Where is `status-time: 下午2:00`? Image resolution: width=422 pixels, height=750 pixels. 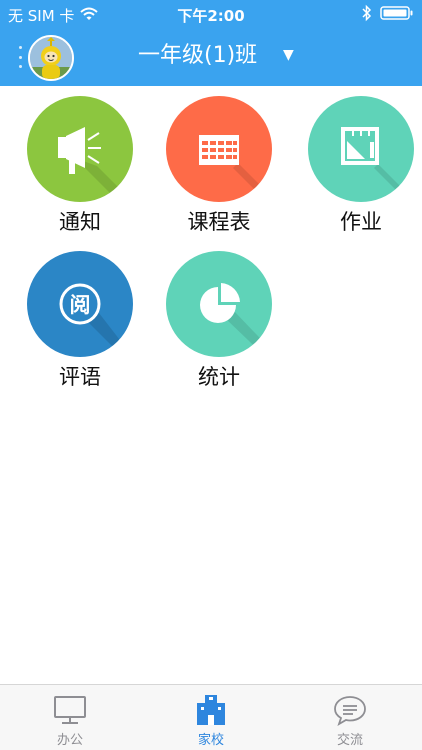 status-time: 下午2:00 is located at coordinates (211, 16).